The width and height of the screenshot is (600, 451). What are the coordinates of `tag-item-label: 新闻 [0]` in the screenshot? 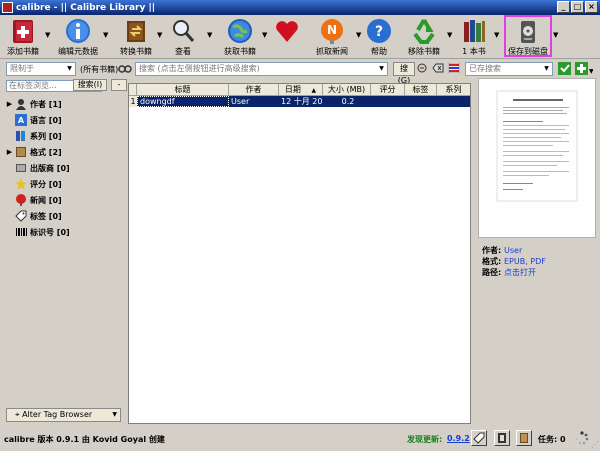 It's located at (46, 200).